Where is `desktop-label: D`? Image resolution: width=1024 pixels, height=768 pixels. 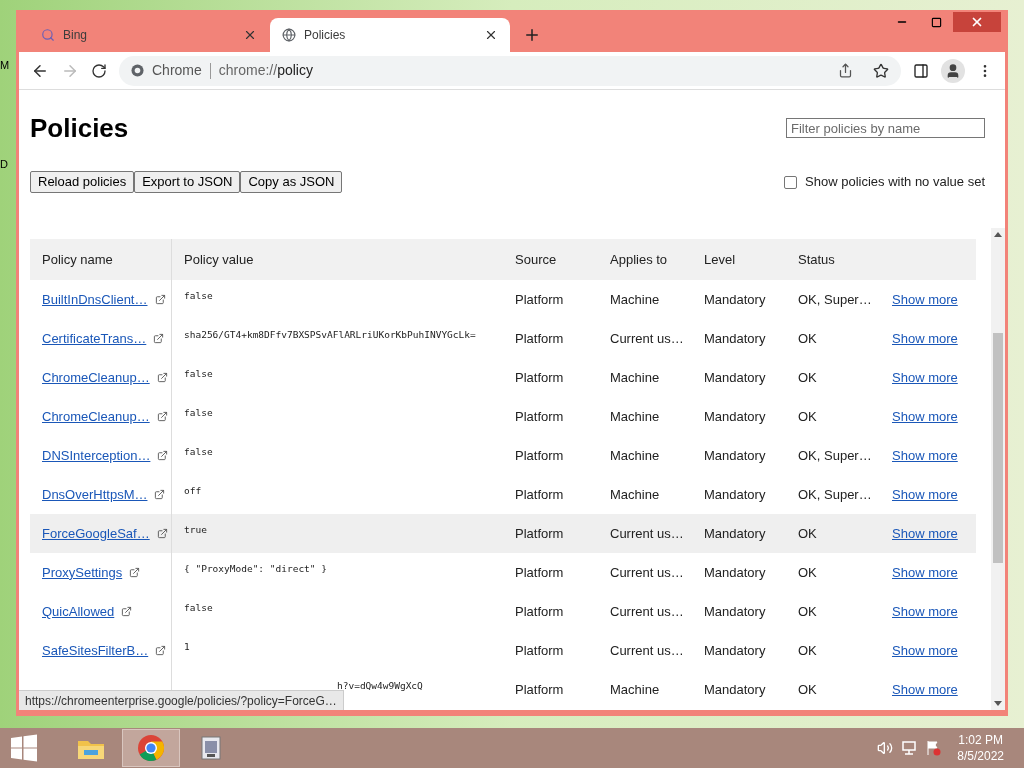 desktop-label: D is located at coordinates (4, 164).